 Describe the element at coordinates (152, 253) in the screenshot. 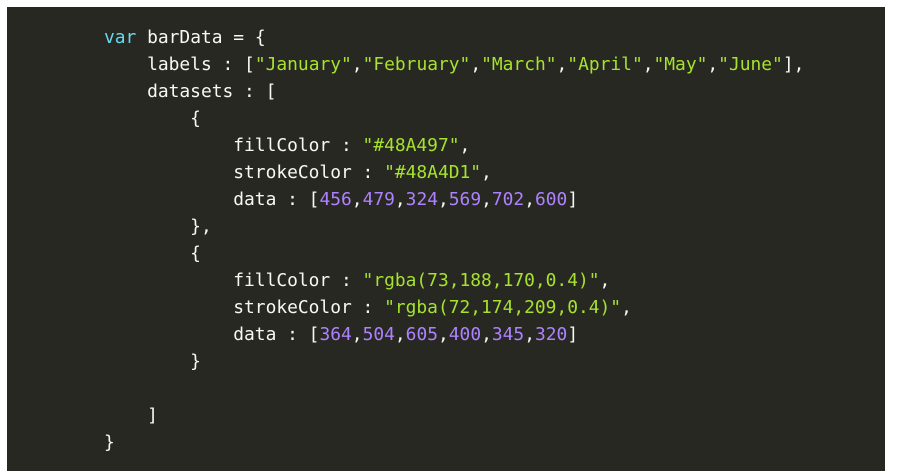

I see `code-line-9: {` at that location.